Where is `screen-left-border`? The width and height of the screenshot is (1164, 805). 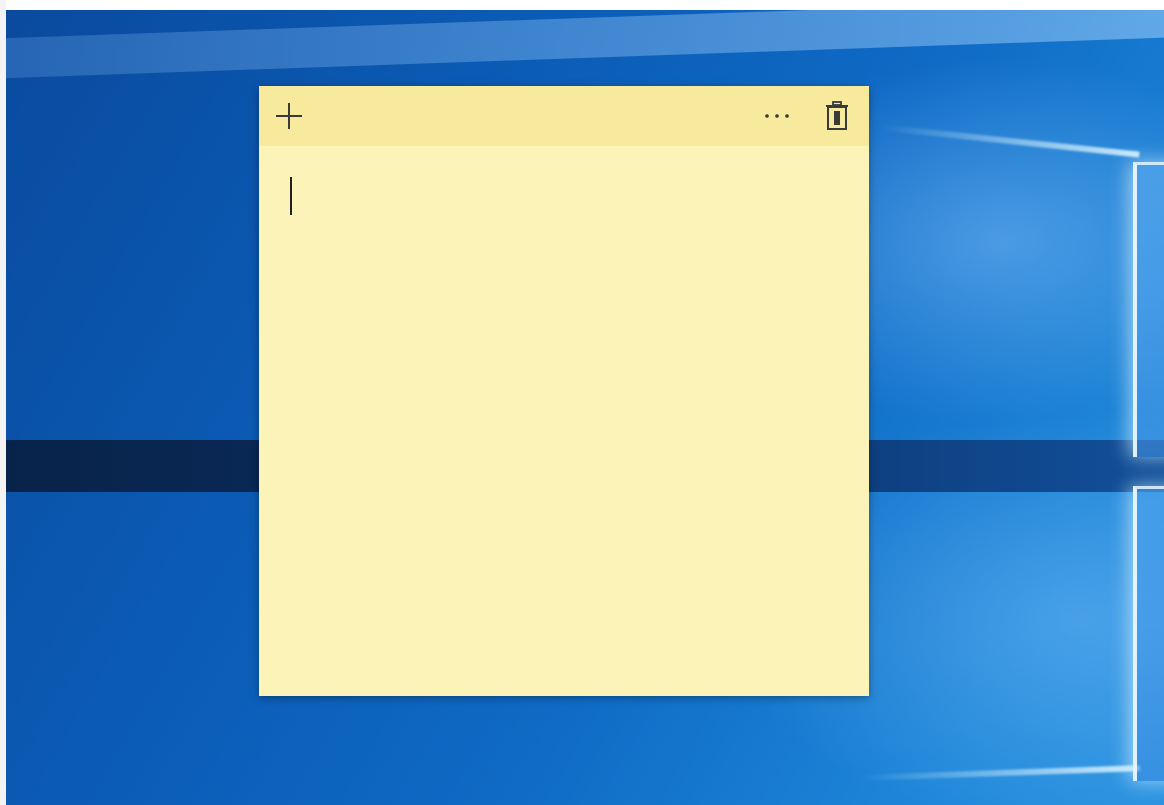 screen-left-border is located at coordinates (3, 402).